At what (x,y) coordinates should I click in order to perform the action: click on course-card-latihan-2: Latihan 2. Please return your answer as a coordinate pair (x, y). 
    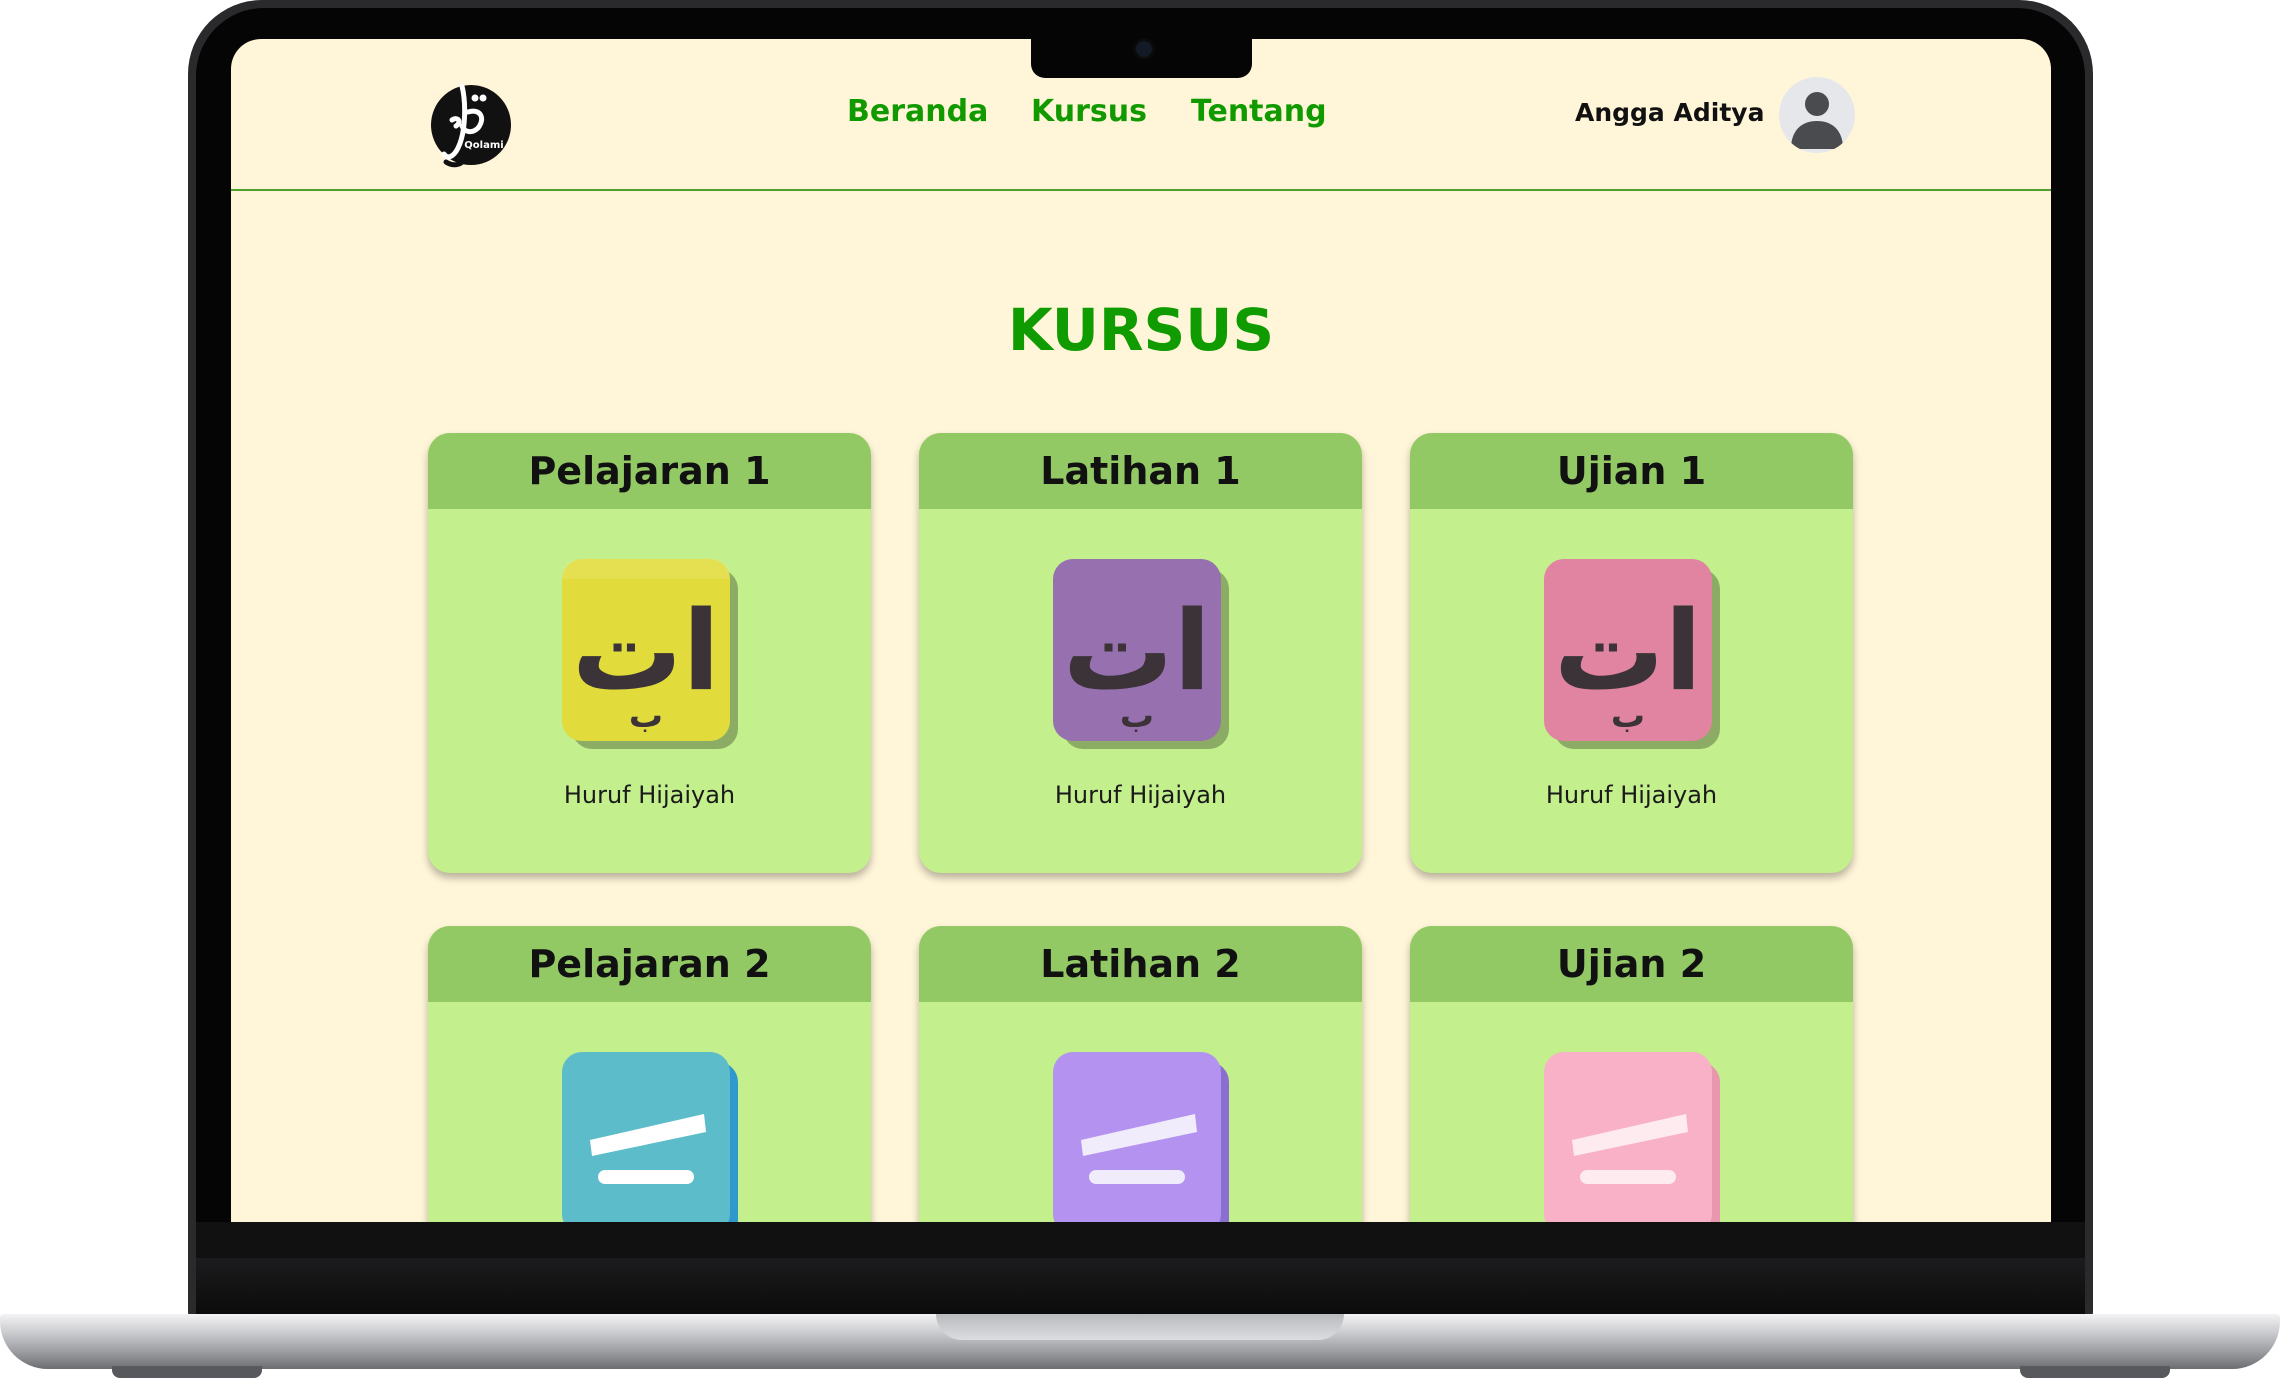
    Looking at the image, I should click on (1140, 1074).